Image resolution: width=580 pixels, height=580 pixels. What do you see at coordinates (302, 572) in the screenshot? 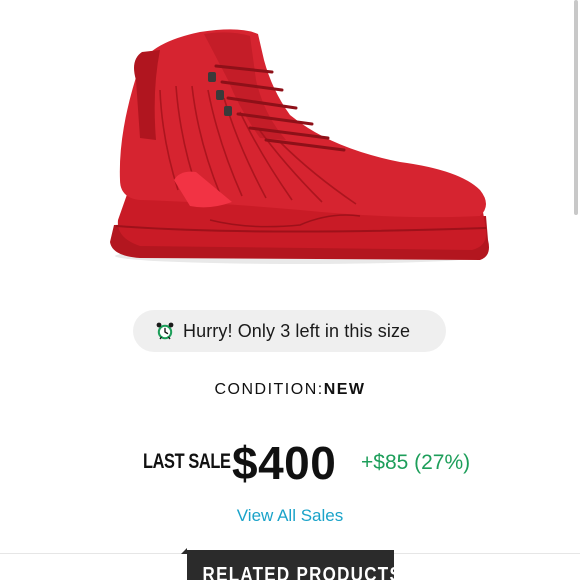
I see `related-products-label: RELATED PRODUCTS` at bounding box center [302, 572].